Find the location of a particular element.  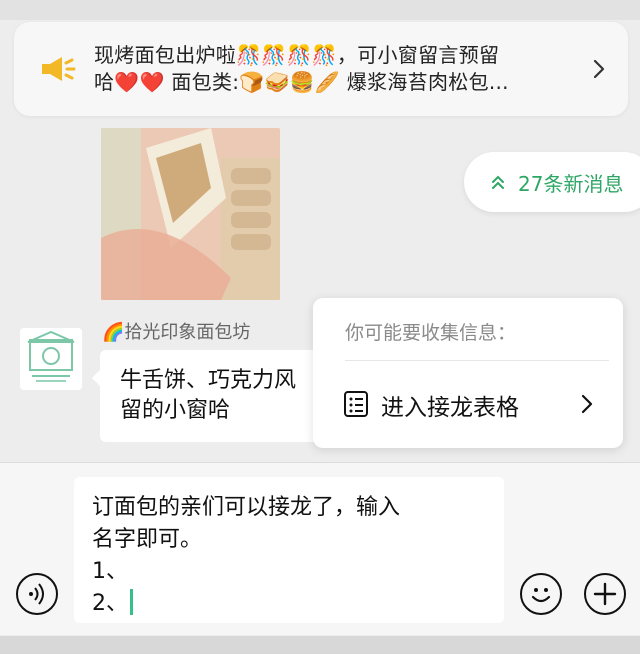

input-line-4: 2、 is located at coordinates (112, 601).